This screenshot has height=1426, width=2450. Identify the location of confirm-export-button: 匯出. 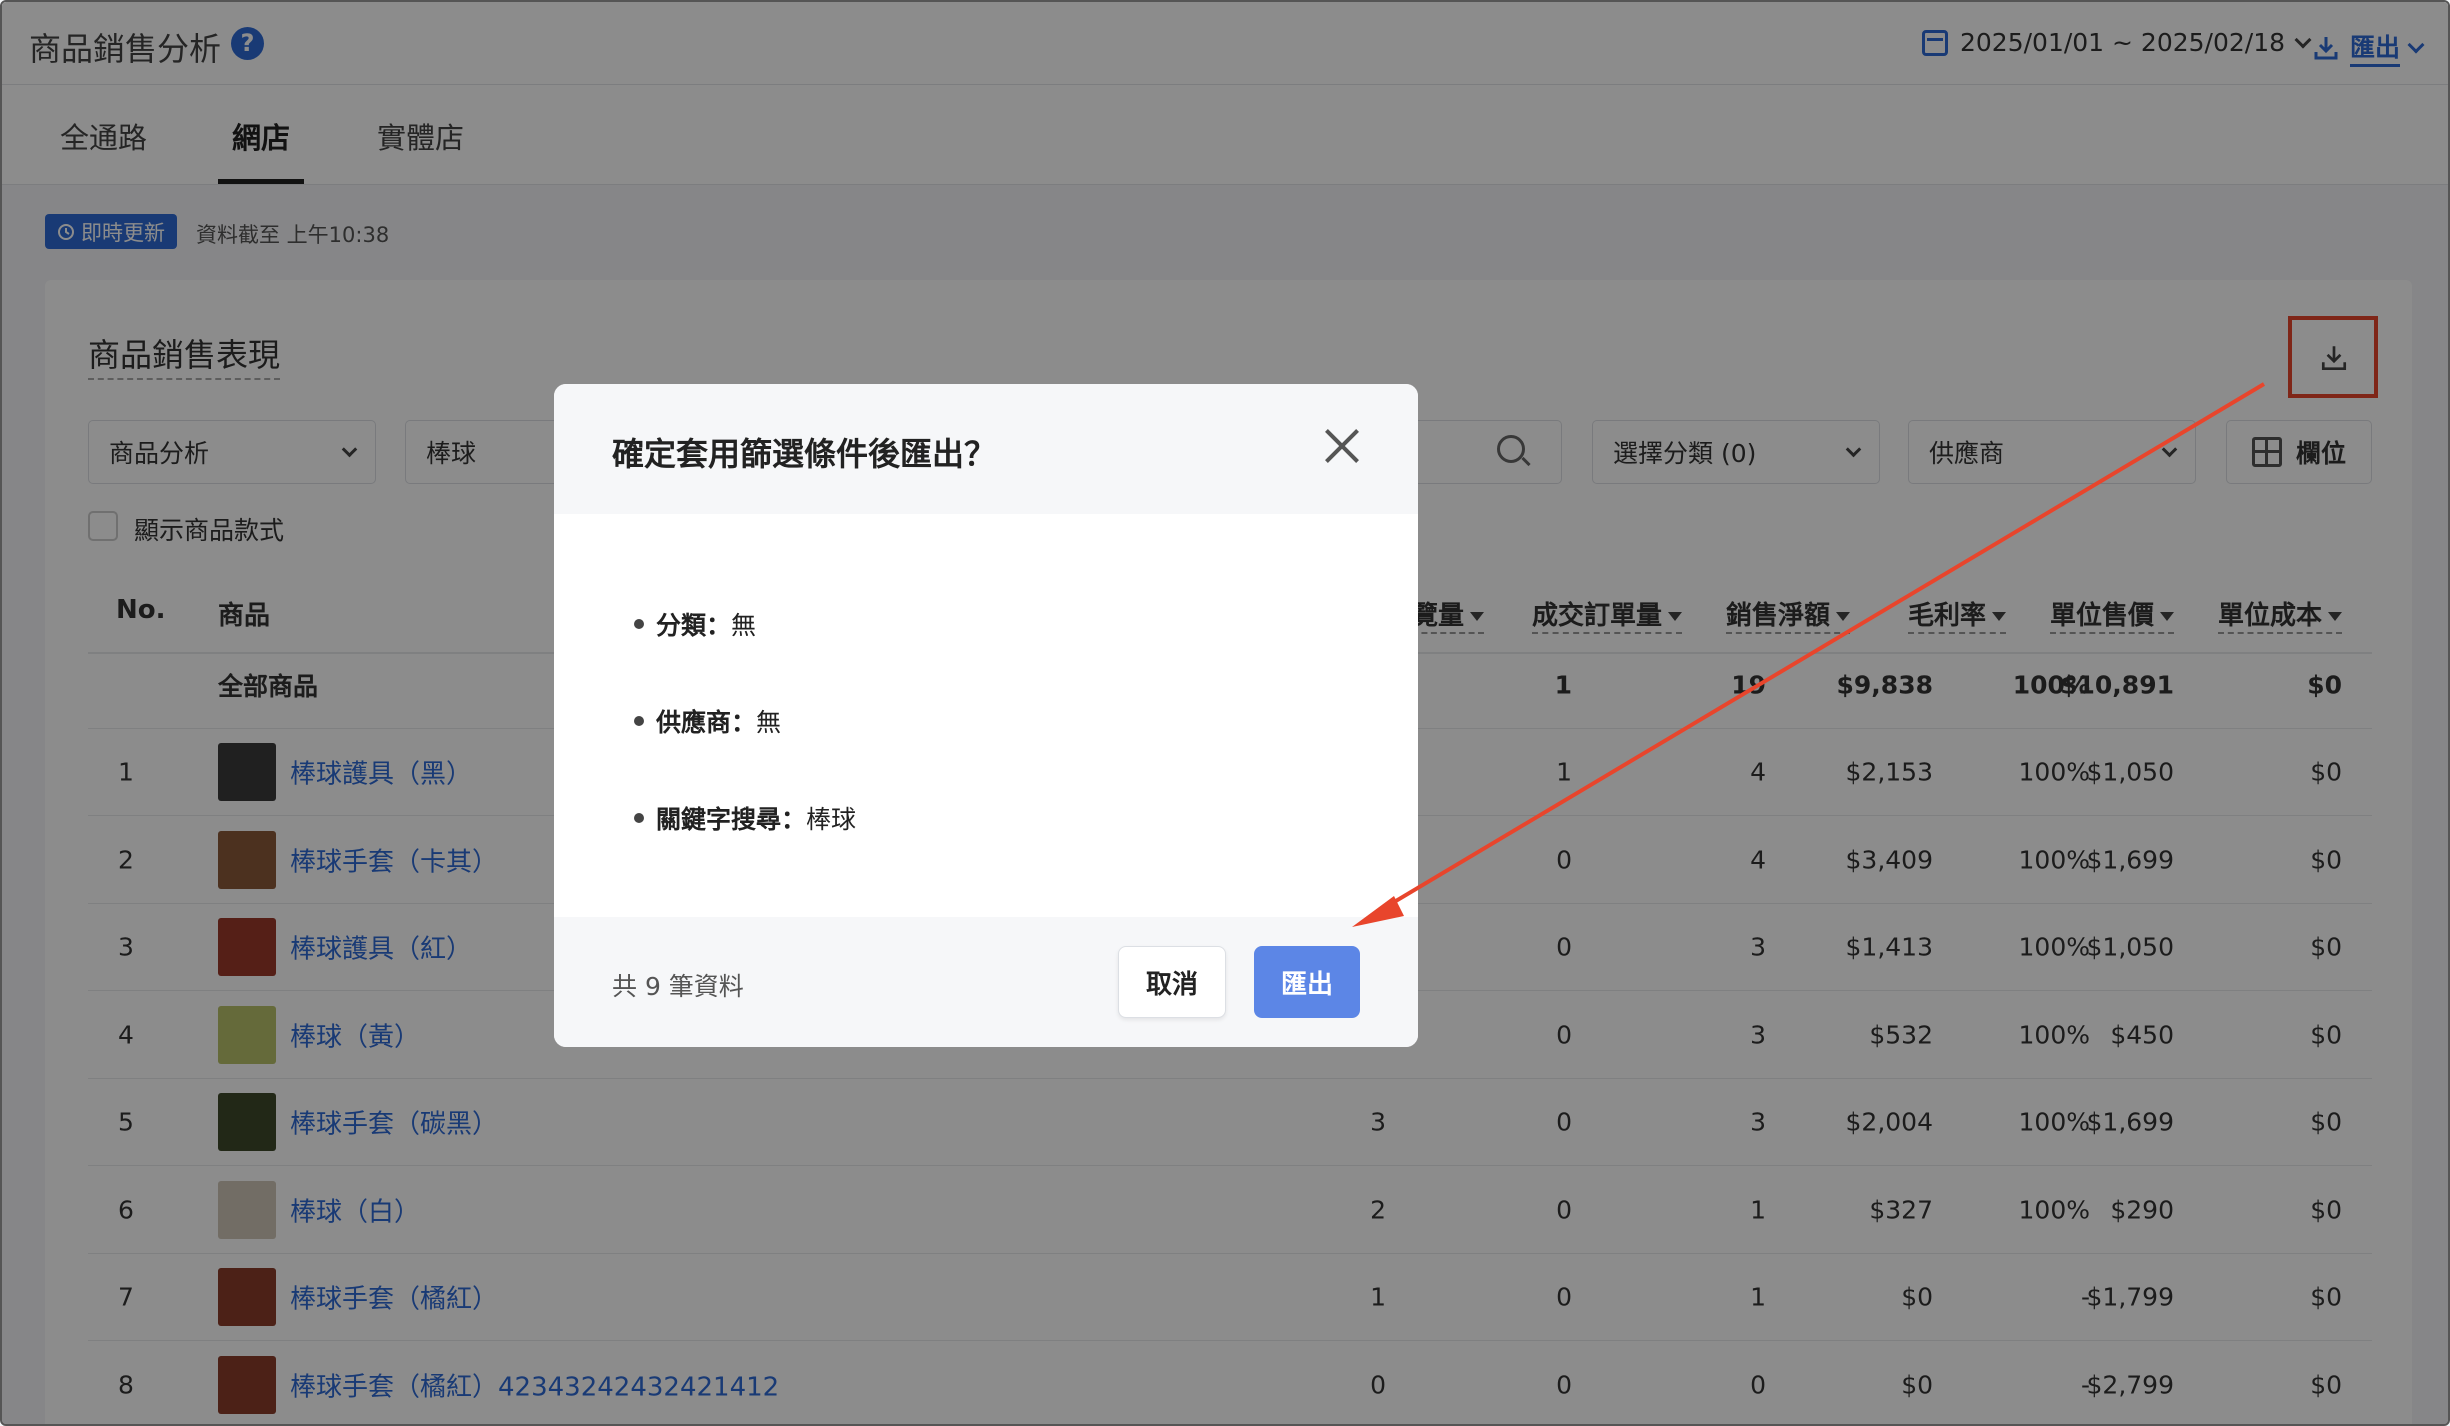
(1307, 982).